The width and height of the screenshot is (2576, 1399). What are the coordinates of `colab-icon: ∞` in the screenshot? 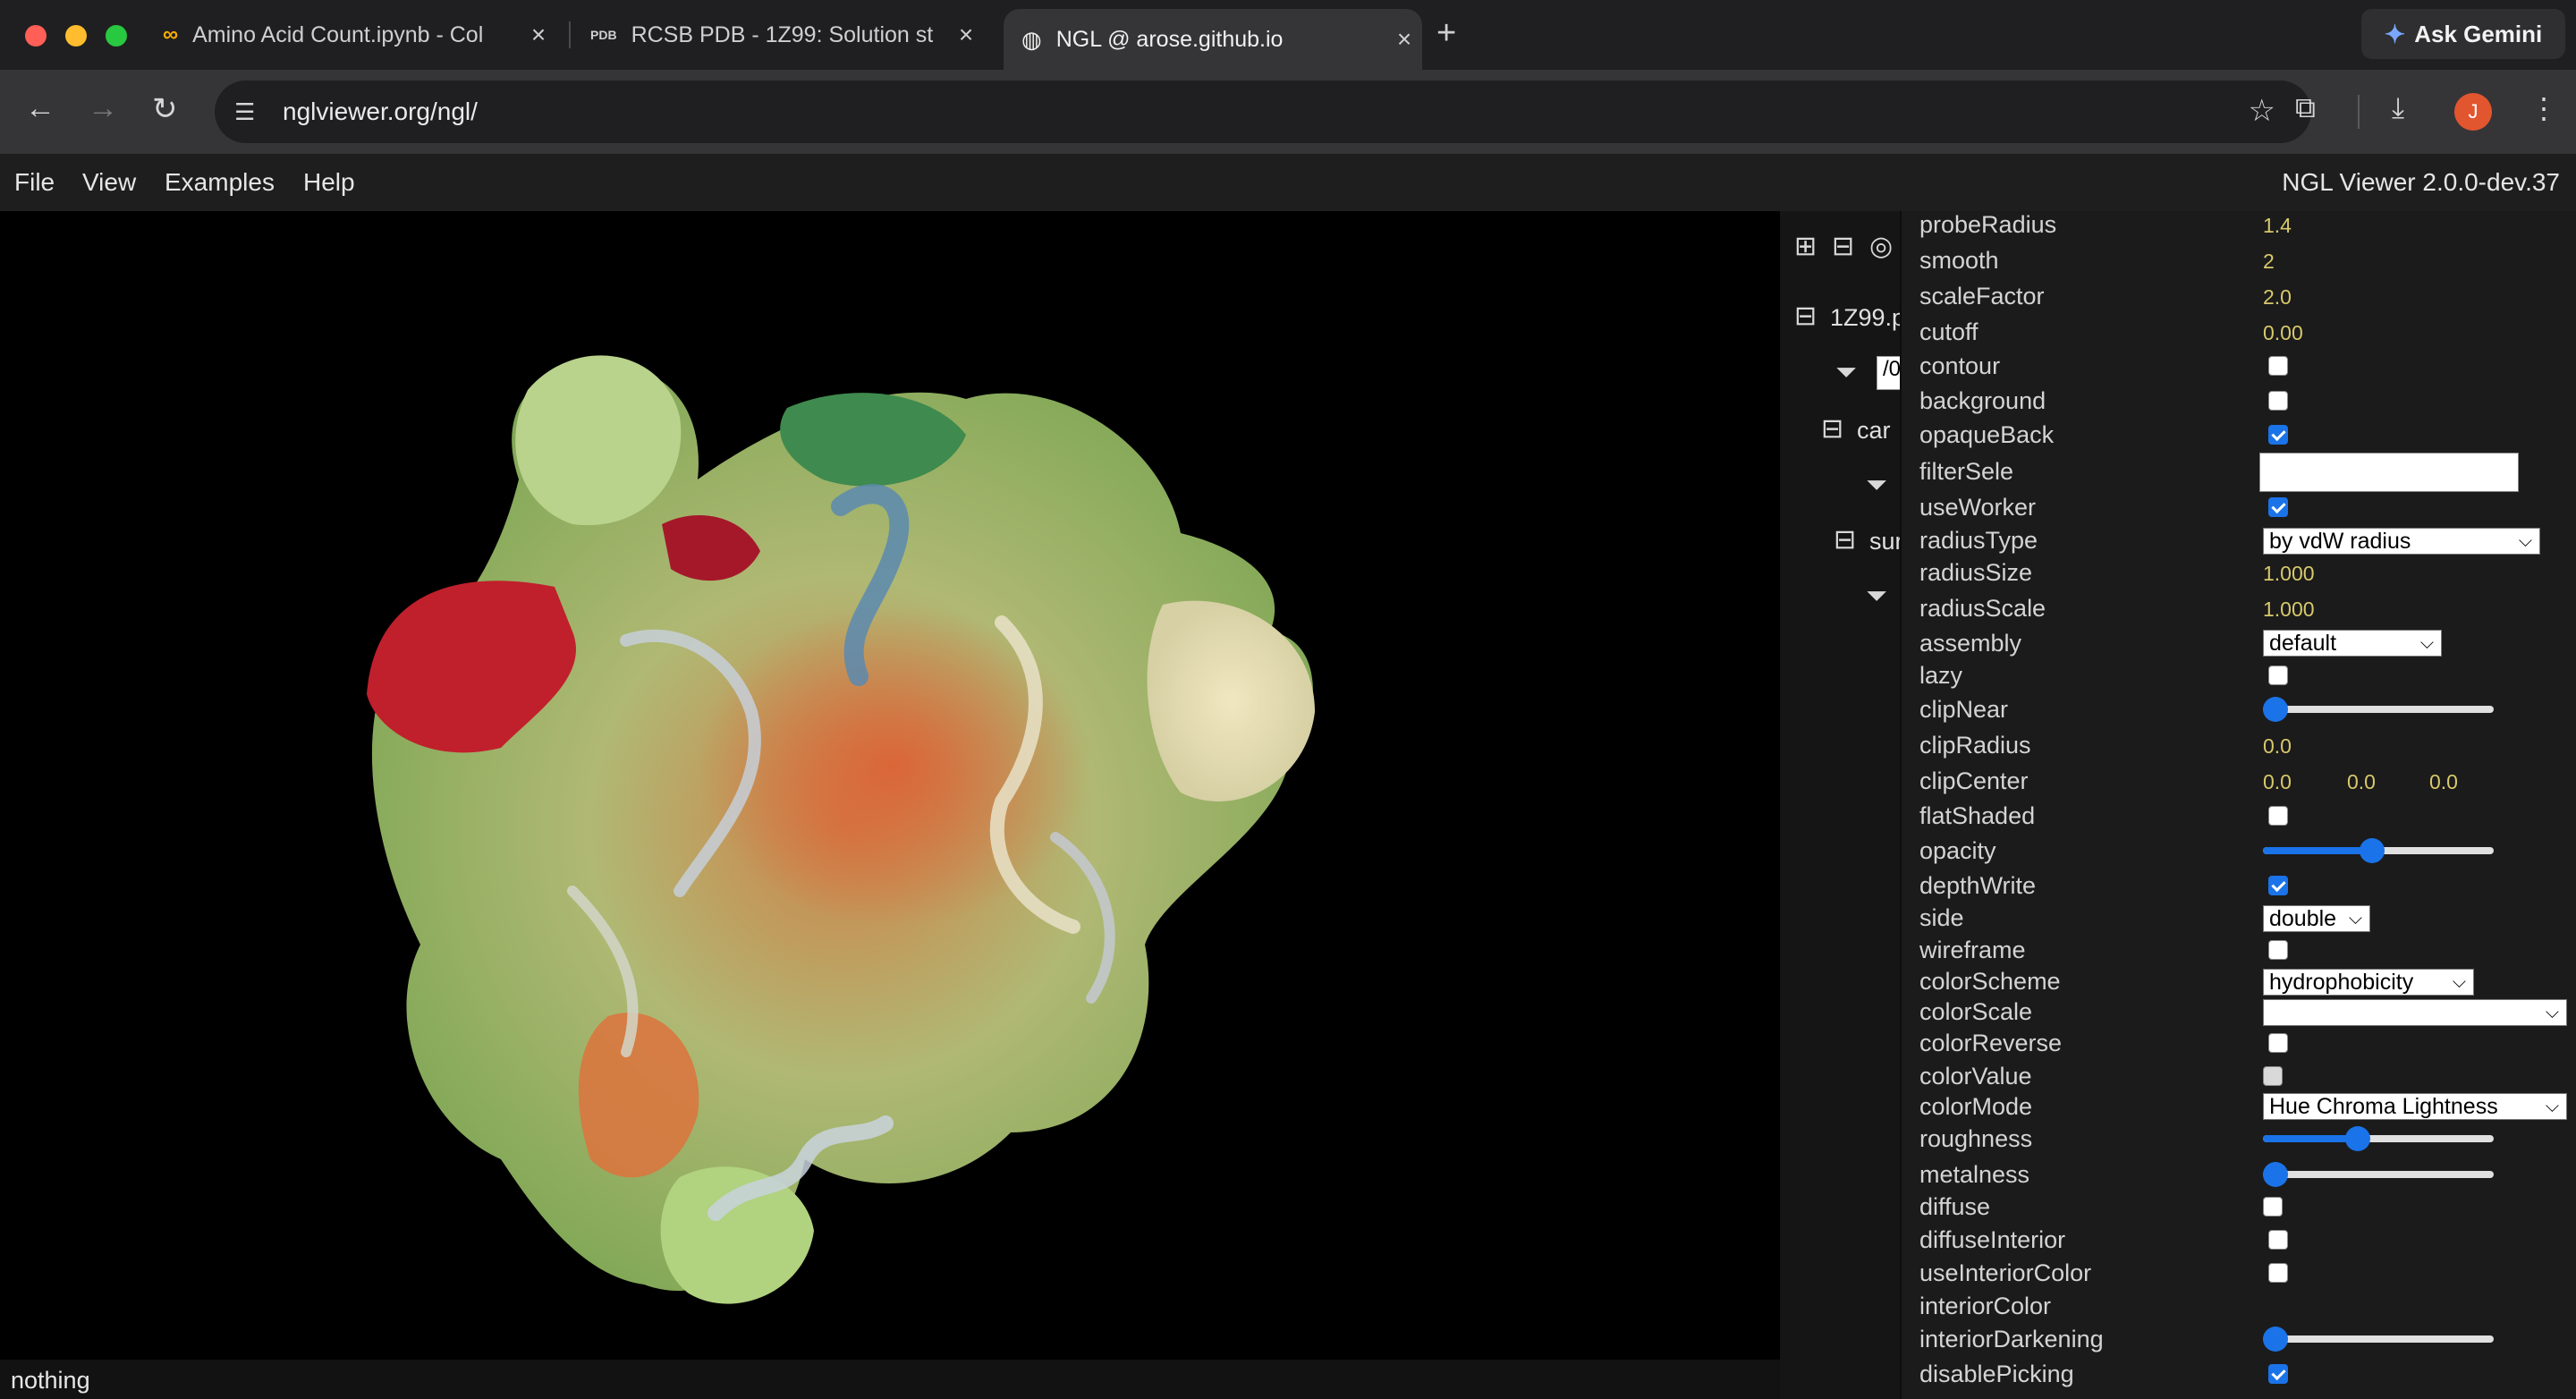 It's located at (171, 34).